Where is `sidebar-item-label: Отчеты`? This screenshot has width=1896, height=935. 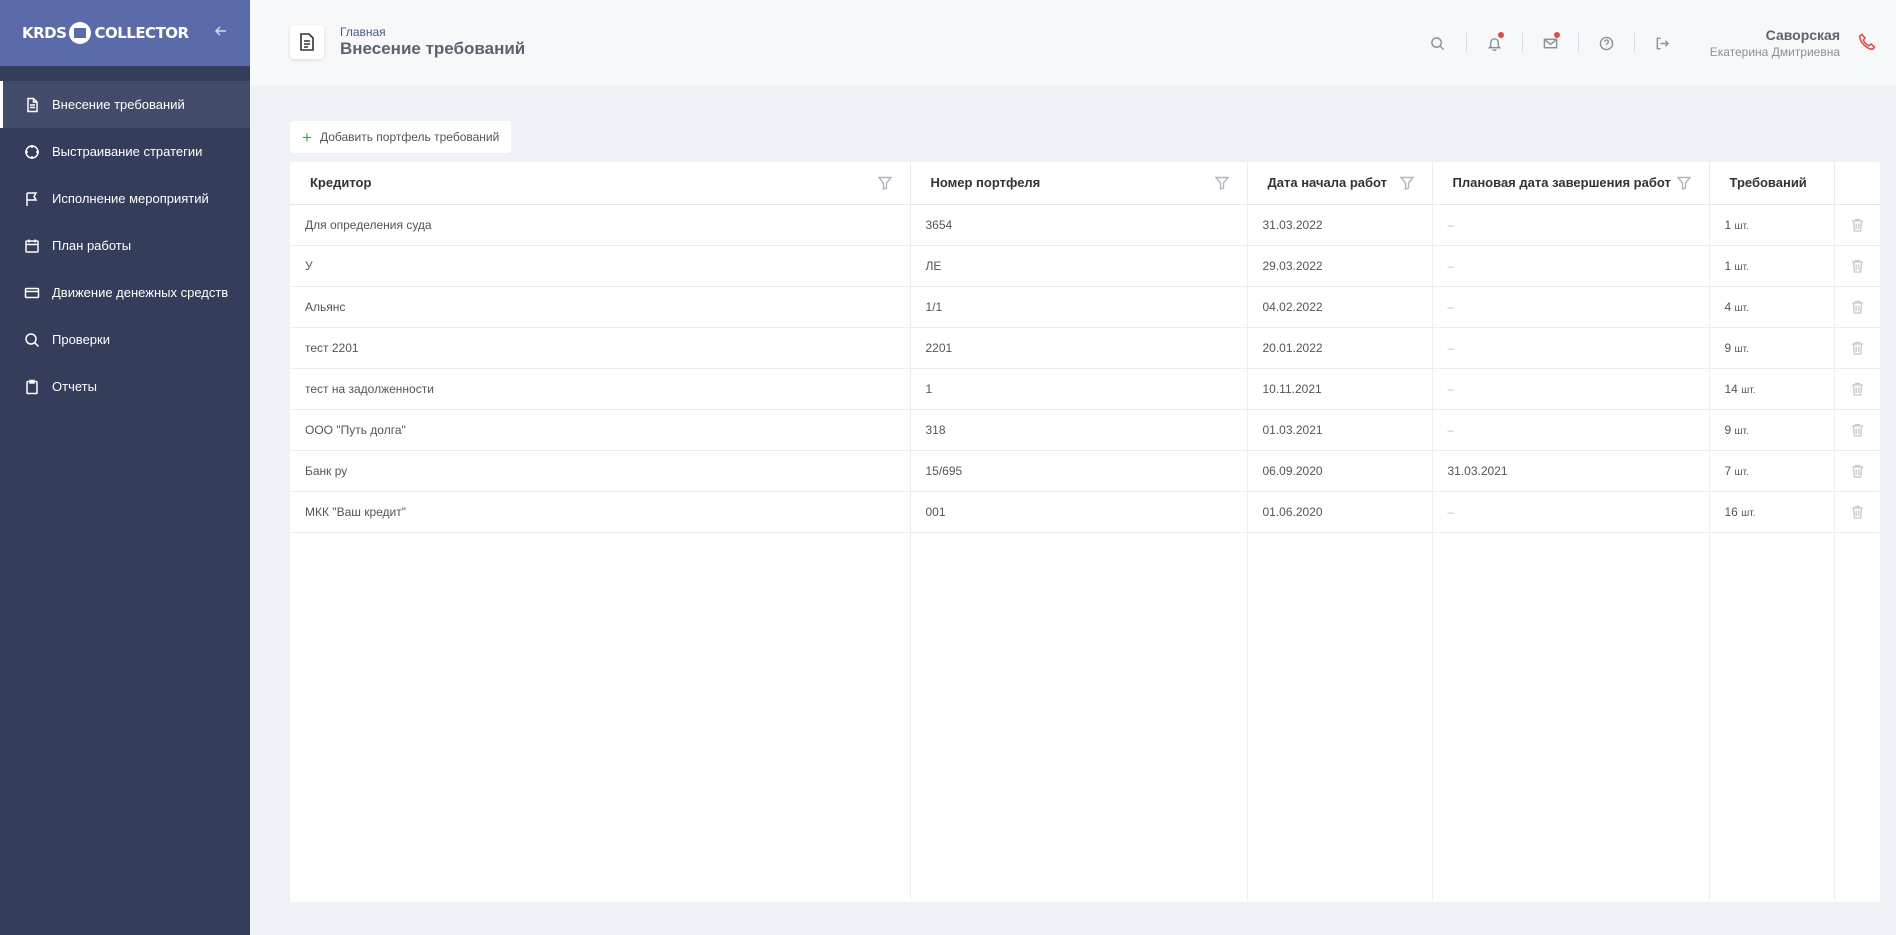
sidebar-item-label: Отчеты is located at coordinates (74, 386).